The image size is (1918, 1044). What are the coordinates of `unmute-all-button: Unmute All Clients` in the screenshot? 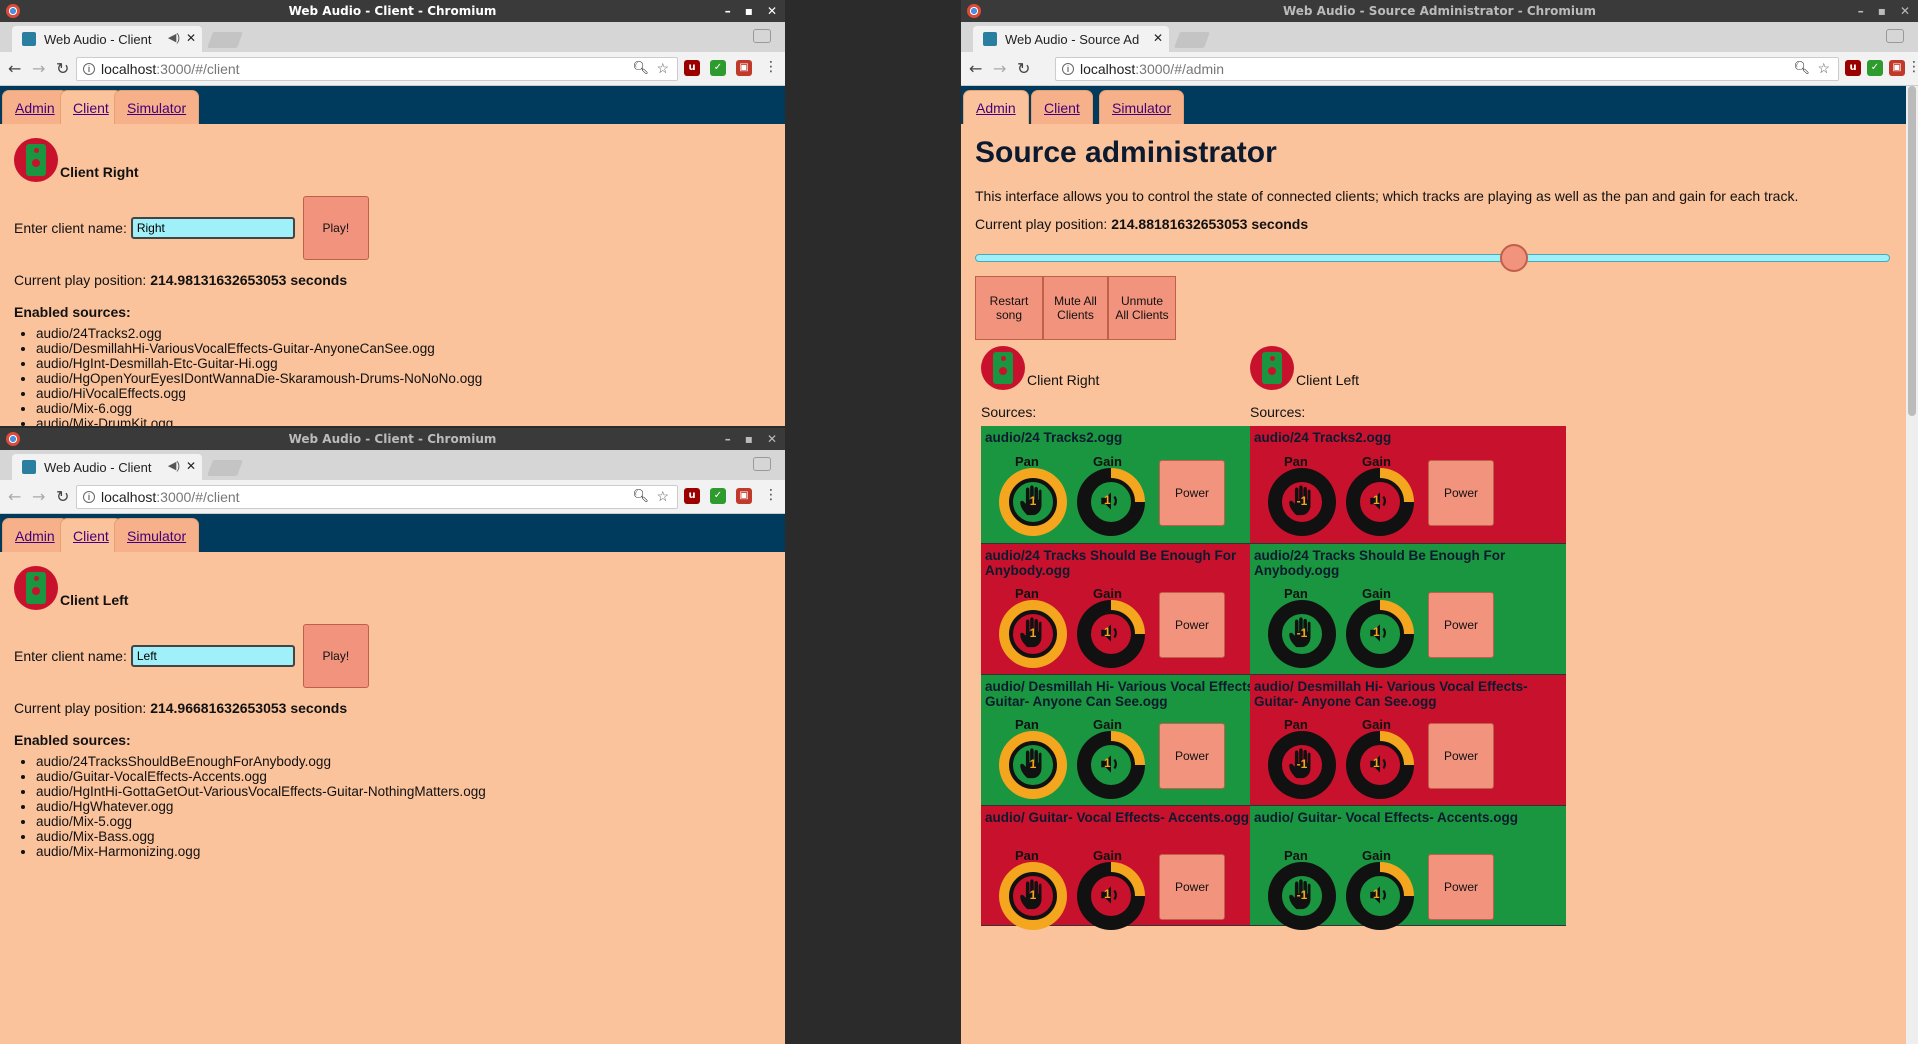 It's located at (1142, 308).